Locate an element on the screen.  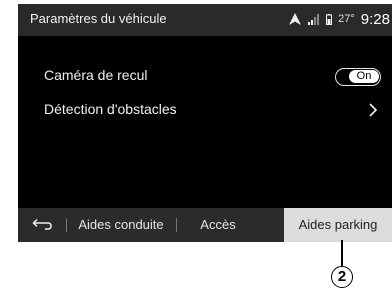
callout-line is located at coordinates (342, 253).